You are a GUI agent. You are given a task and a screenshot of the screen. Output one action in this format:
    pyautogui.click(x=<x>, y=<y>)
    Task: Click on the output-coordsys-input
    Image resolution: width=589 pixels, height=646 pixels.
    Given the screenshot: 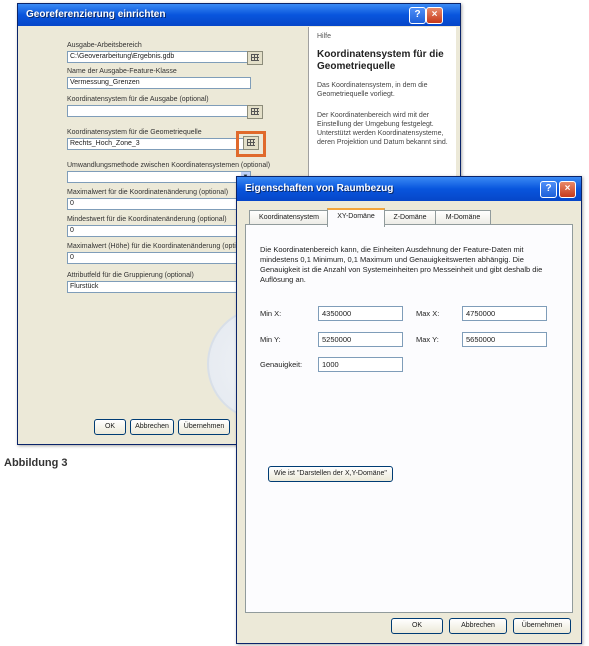 What is the action you would take?
    pyautogui.click(x=159, y=111)
    